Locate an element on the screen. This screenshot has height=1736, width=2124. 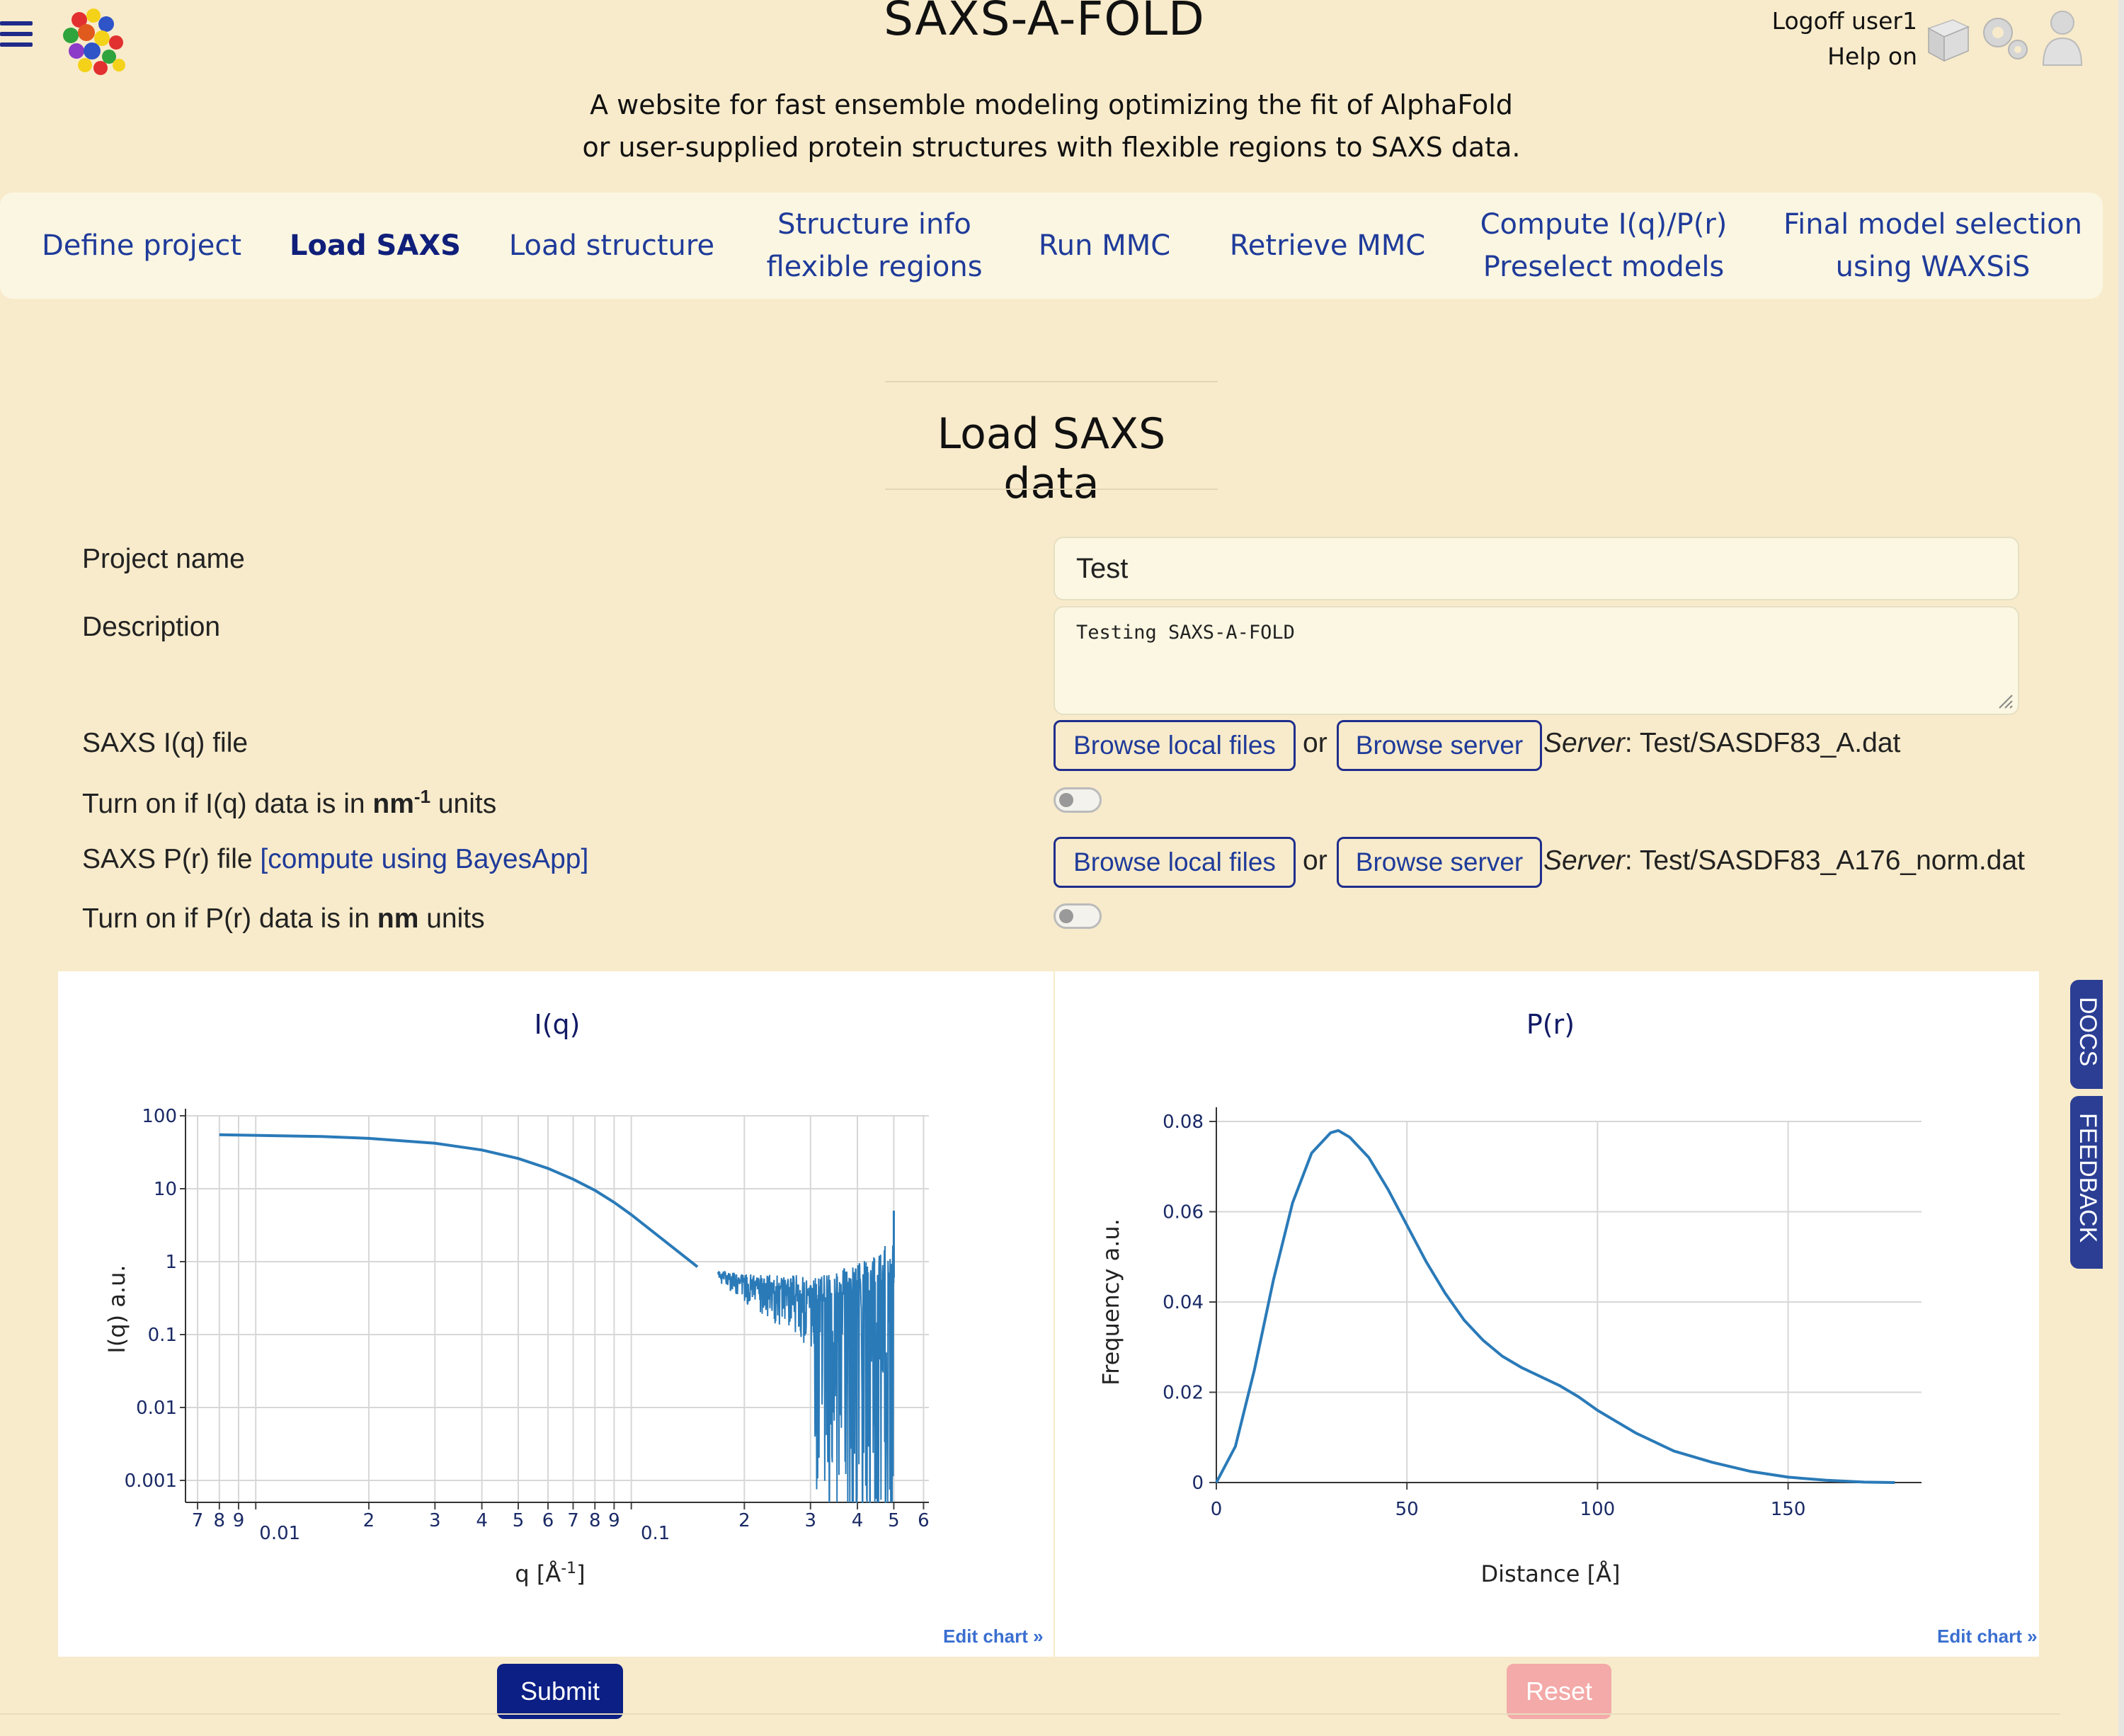
footer-divider is located at coordinates (1030, 1714).